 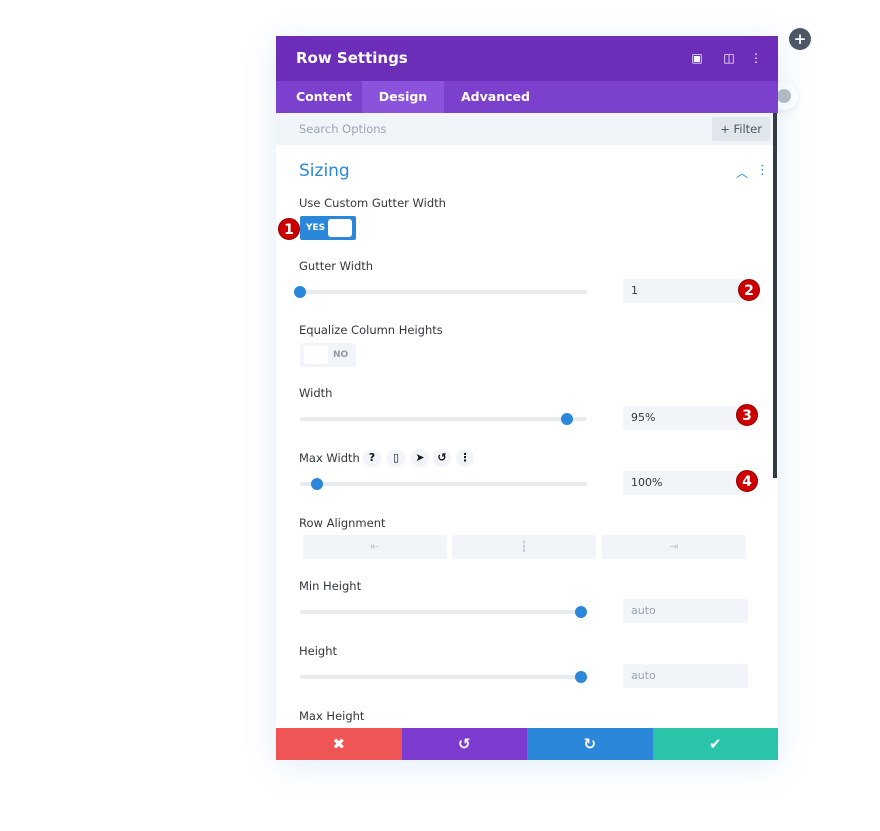 What do you see at coordinates (775, 295) in the screenshot?
I see `scrollbar` at bounding box center [775, 295].